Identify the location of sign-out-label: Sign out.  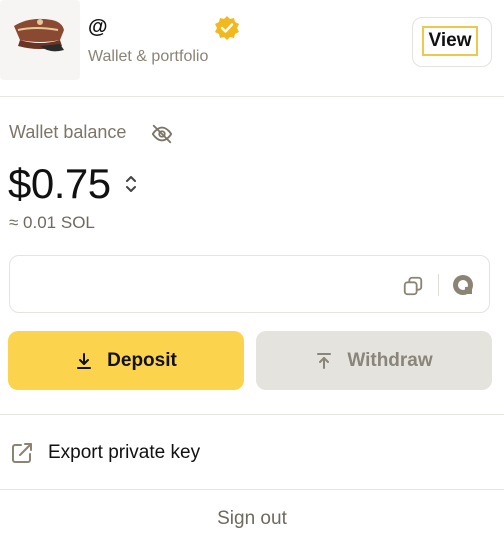
(252, 518).